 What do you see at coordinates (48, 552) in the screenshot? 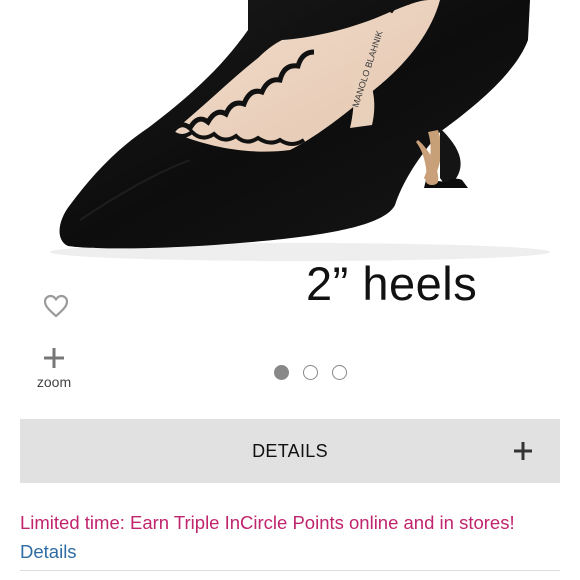
I see `promo-details-link: Details` at bounding box center [48, 552].